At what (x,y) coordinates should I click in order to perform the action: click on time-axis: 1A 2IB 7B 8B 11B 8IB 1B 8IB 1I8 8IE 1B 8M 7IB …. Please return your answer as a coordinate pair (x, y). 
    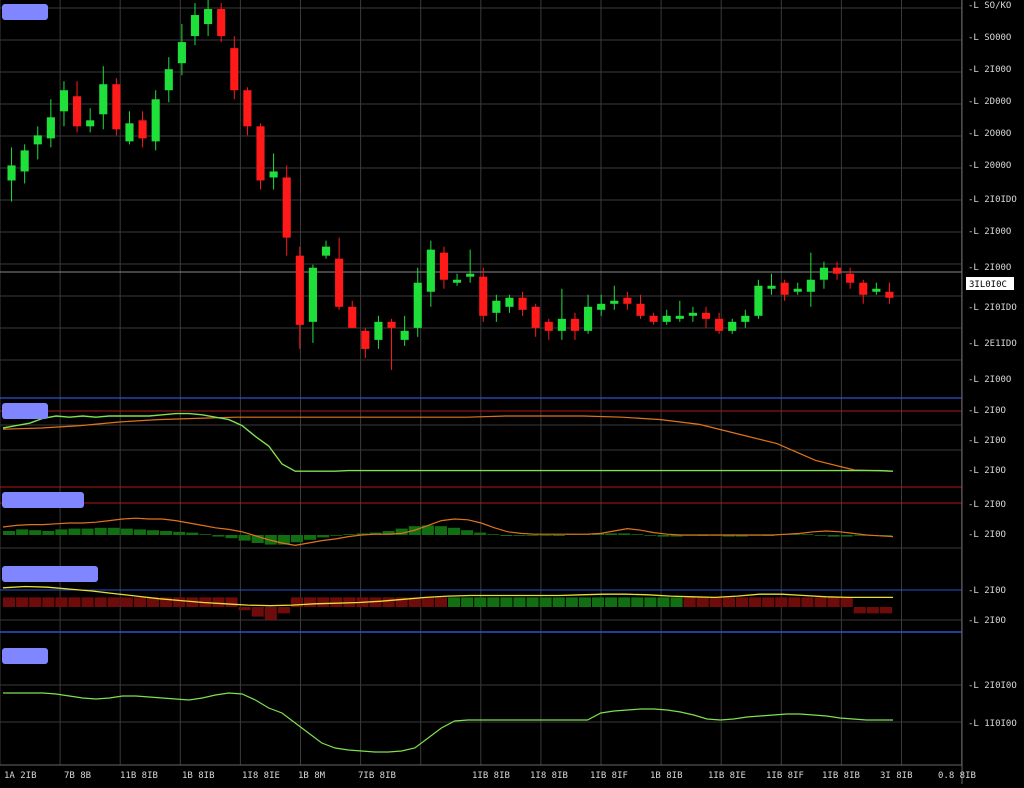
    Looking at the image, I should click on (490, 776).